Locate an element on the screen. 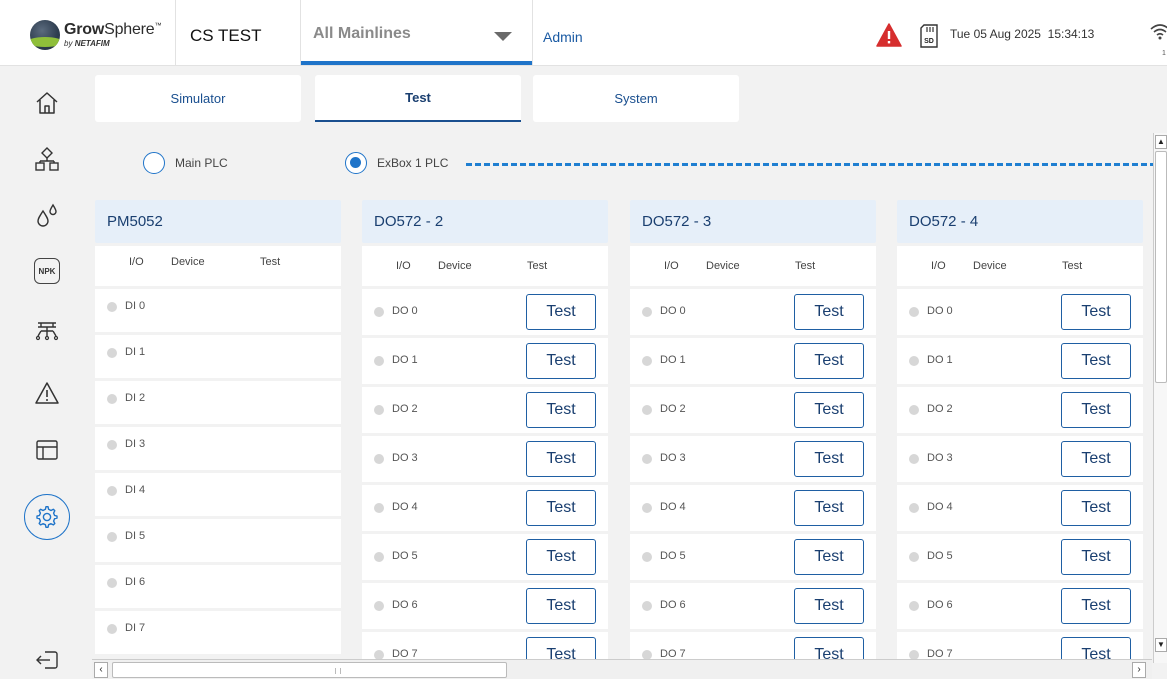 The width and height of the screenshot is (1167, 679). scroll-left-icon: ‹ is located at coordinates (101, 670).